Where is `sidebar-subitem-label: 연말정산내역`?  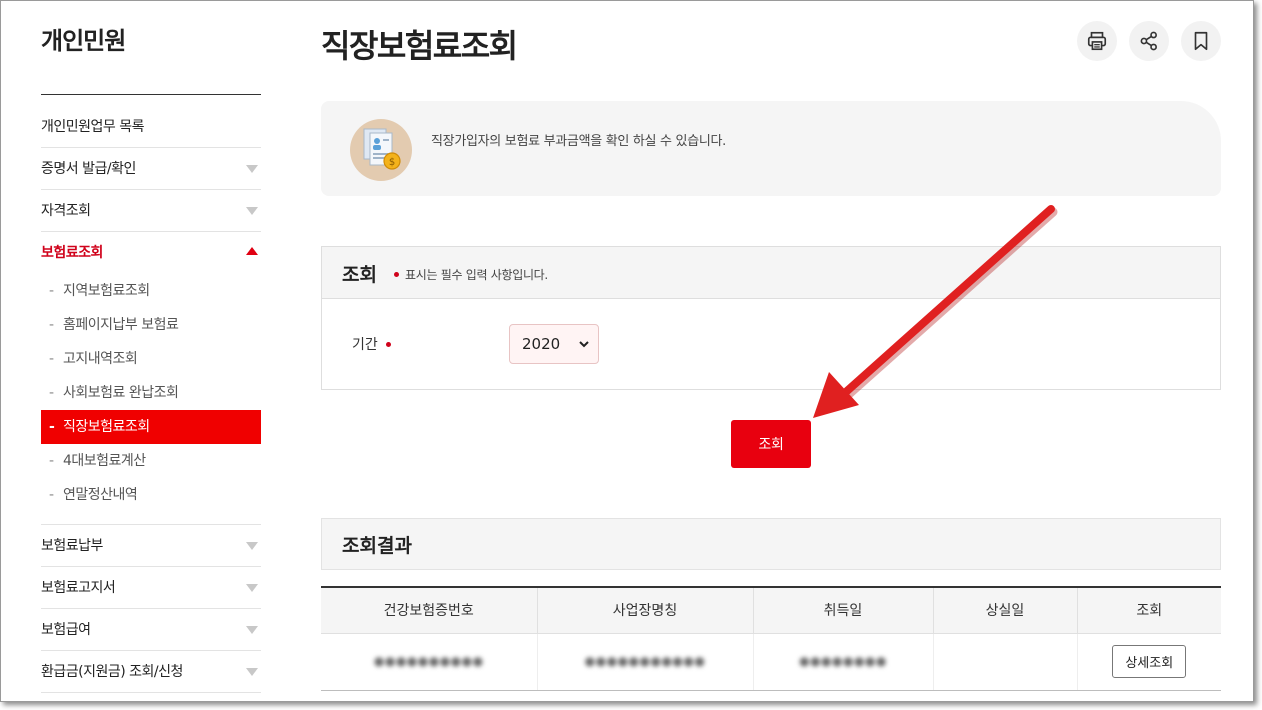 sidebar-subitem-label: 연말정산내역 is located at coordinates (100, 495).